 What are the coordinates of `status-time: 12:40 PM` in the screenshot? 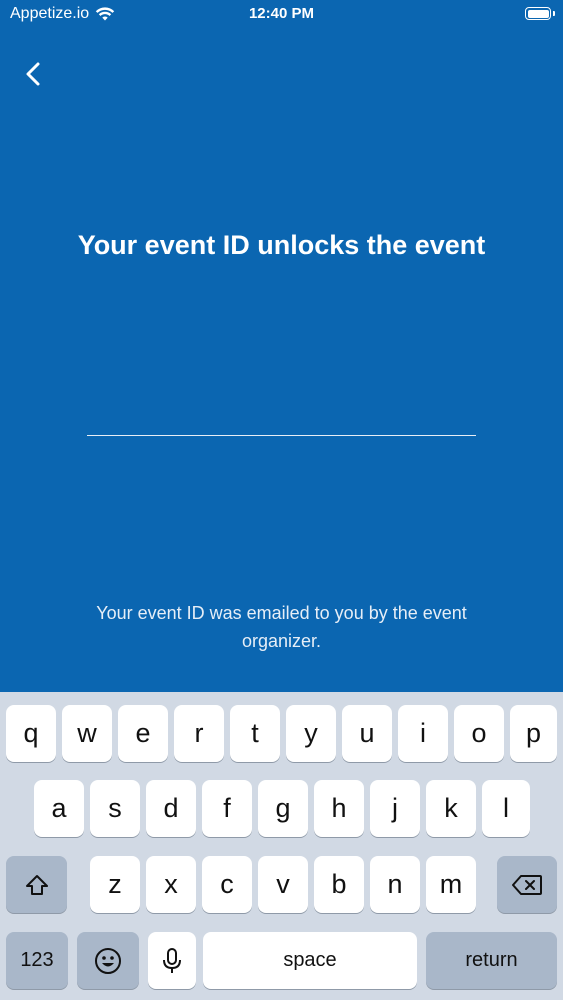 It's located at (281, 13).